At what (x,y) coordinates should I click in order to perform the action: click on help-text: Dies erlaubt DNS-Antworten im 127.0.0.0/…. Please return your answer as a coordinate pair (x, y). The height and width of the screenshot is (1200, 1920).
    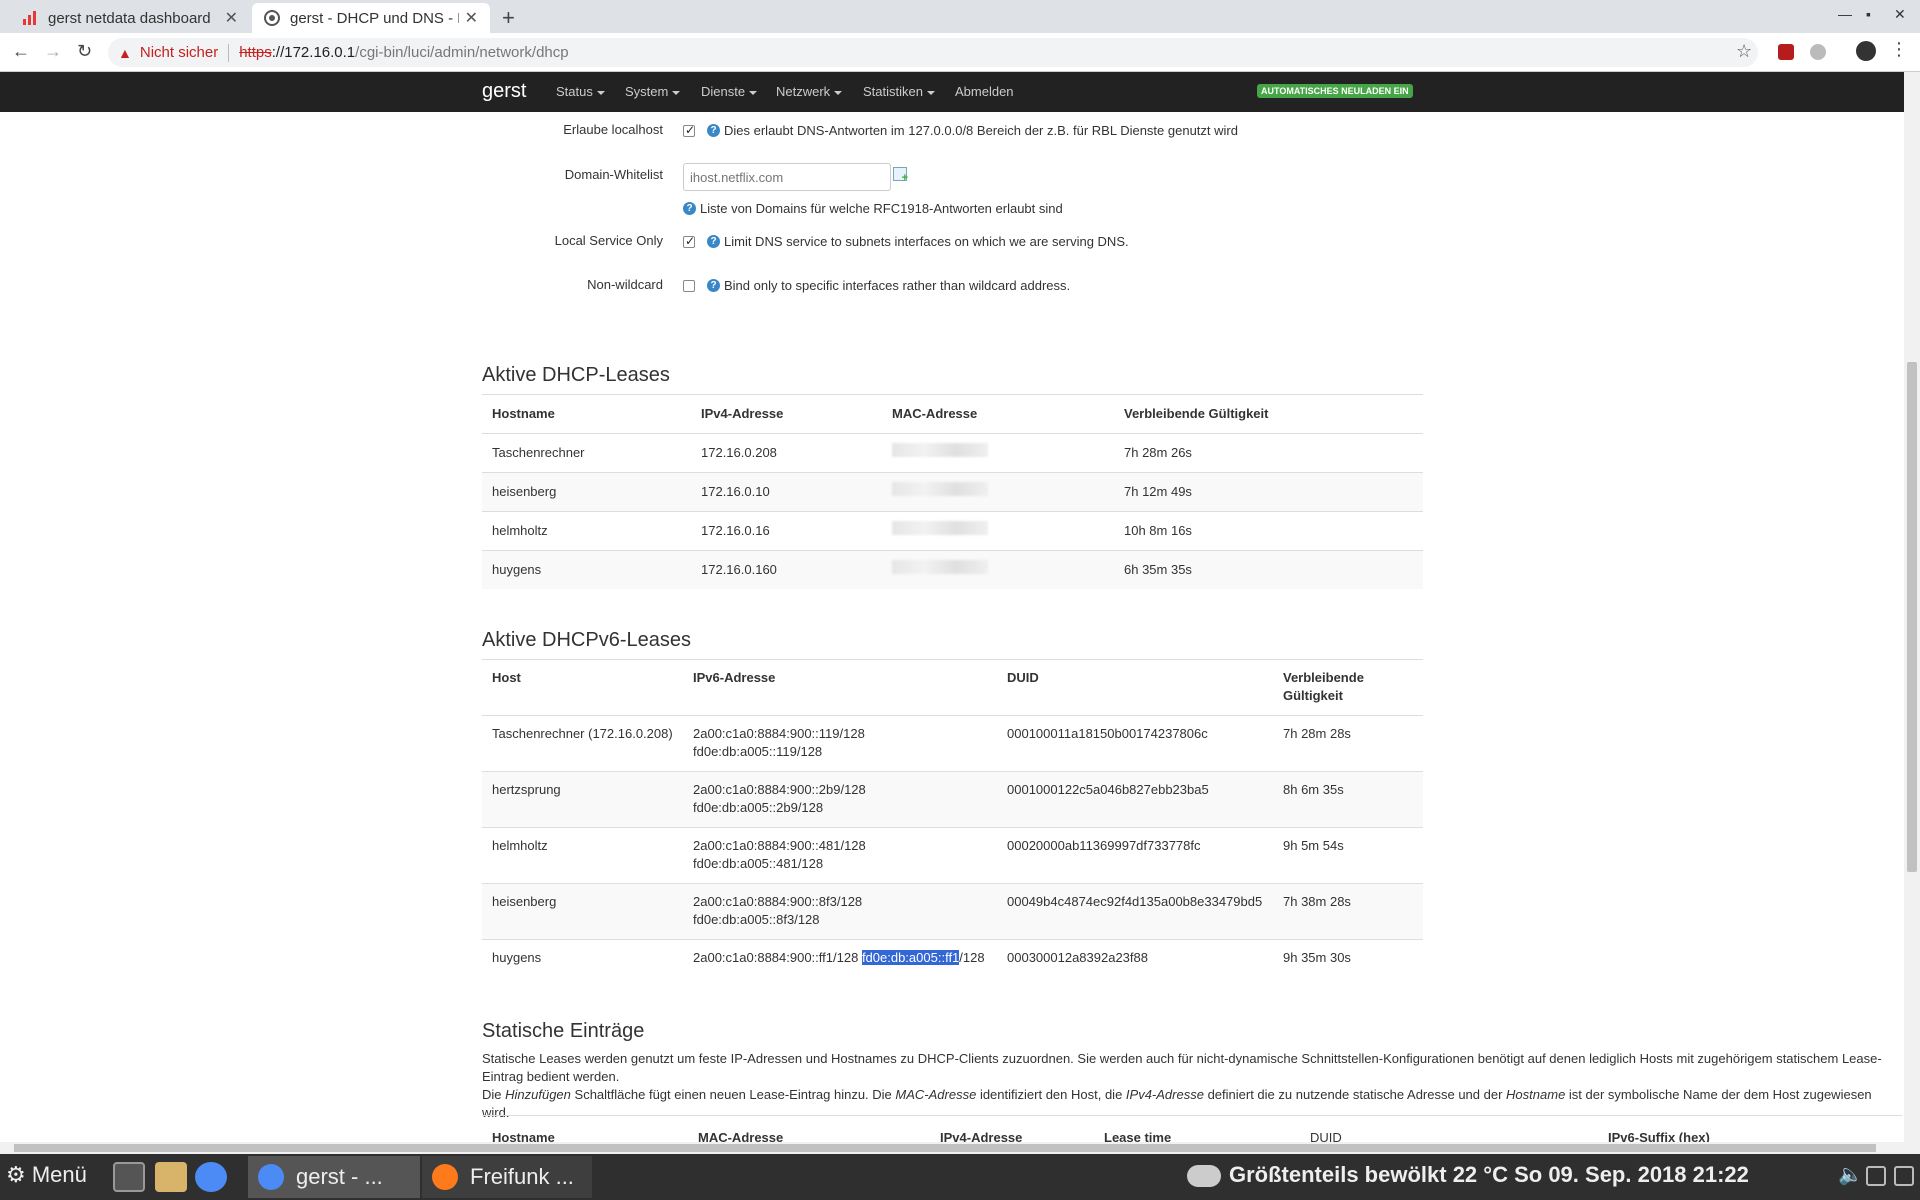
    Looking at the image, I should click on (981, 131).